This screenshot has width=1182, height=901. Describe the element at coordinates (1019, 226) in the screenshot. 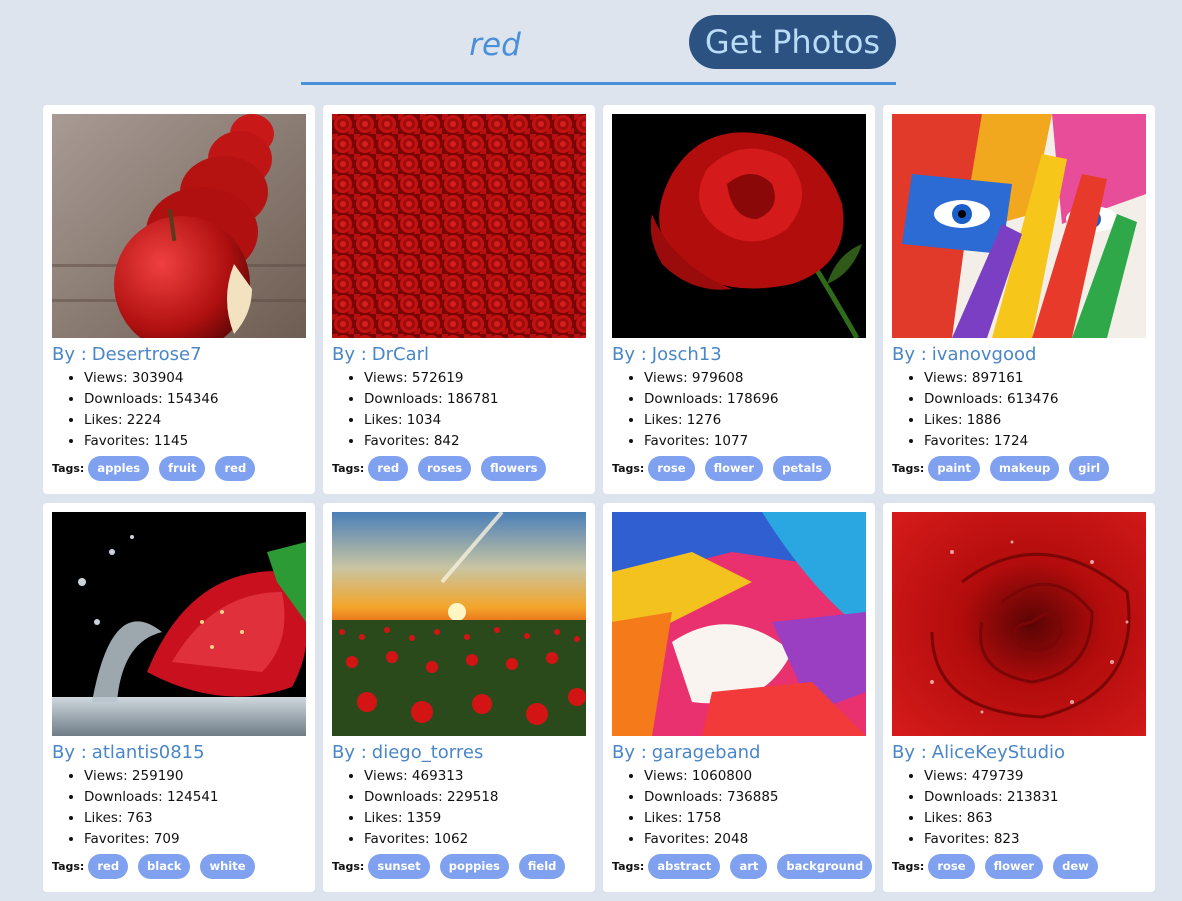

I see `photo-thumbnail-painted-face` at that location.